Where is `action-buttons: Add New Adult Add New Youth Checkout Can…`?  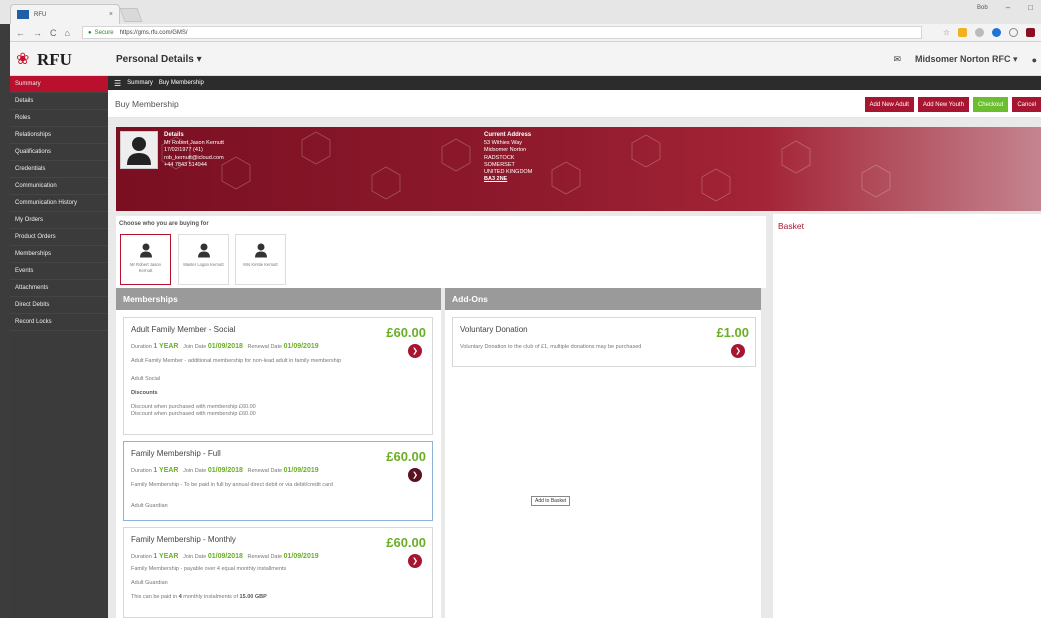 action-buttons: Add New Adult Add New Youth Checkout Can… is located at coordinates (952, 104).